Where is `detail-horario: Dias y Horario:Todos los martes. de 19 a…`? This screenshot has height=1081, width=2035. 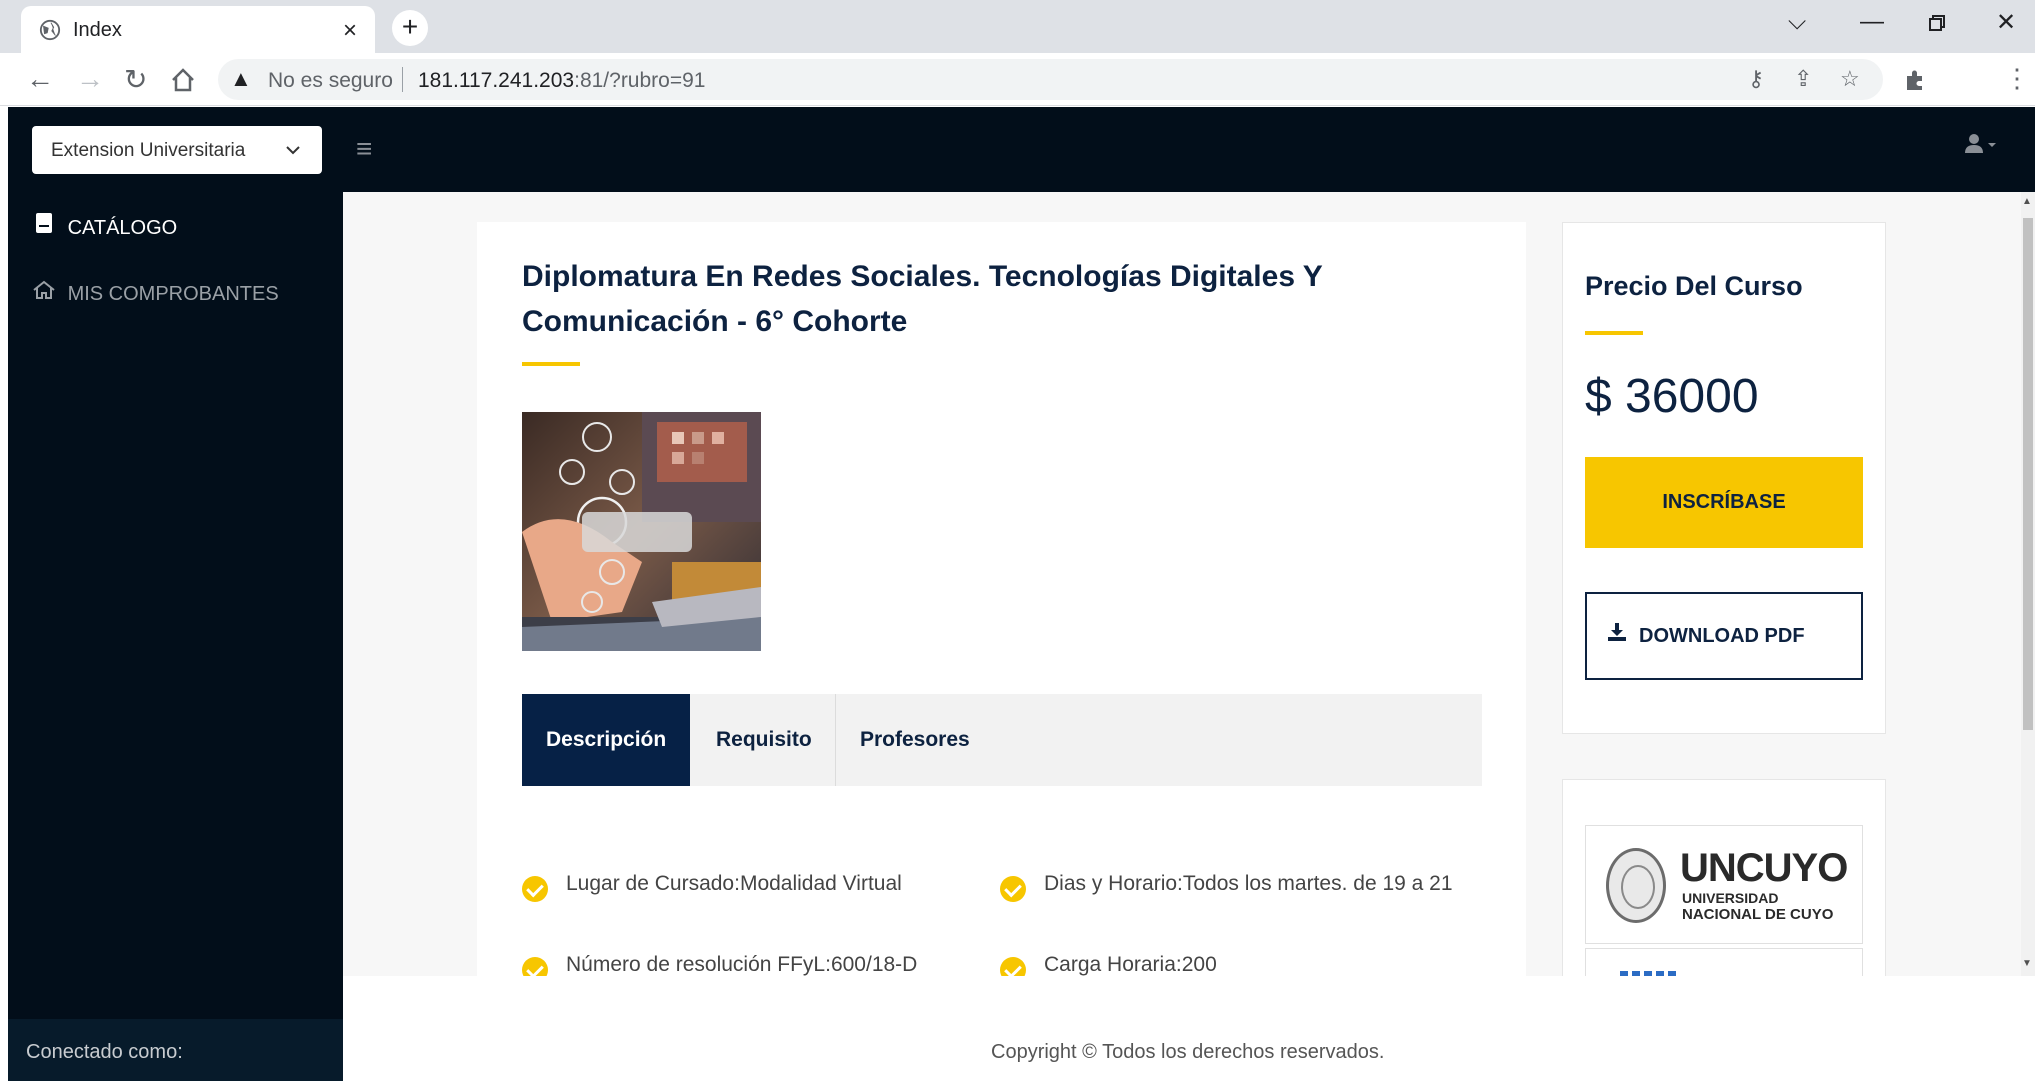
detail-horario: Dias y Horario:Todos los martes. de 19 a… is located at coordinates (1248, 883).